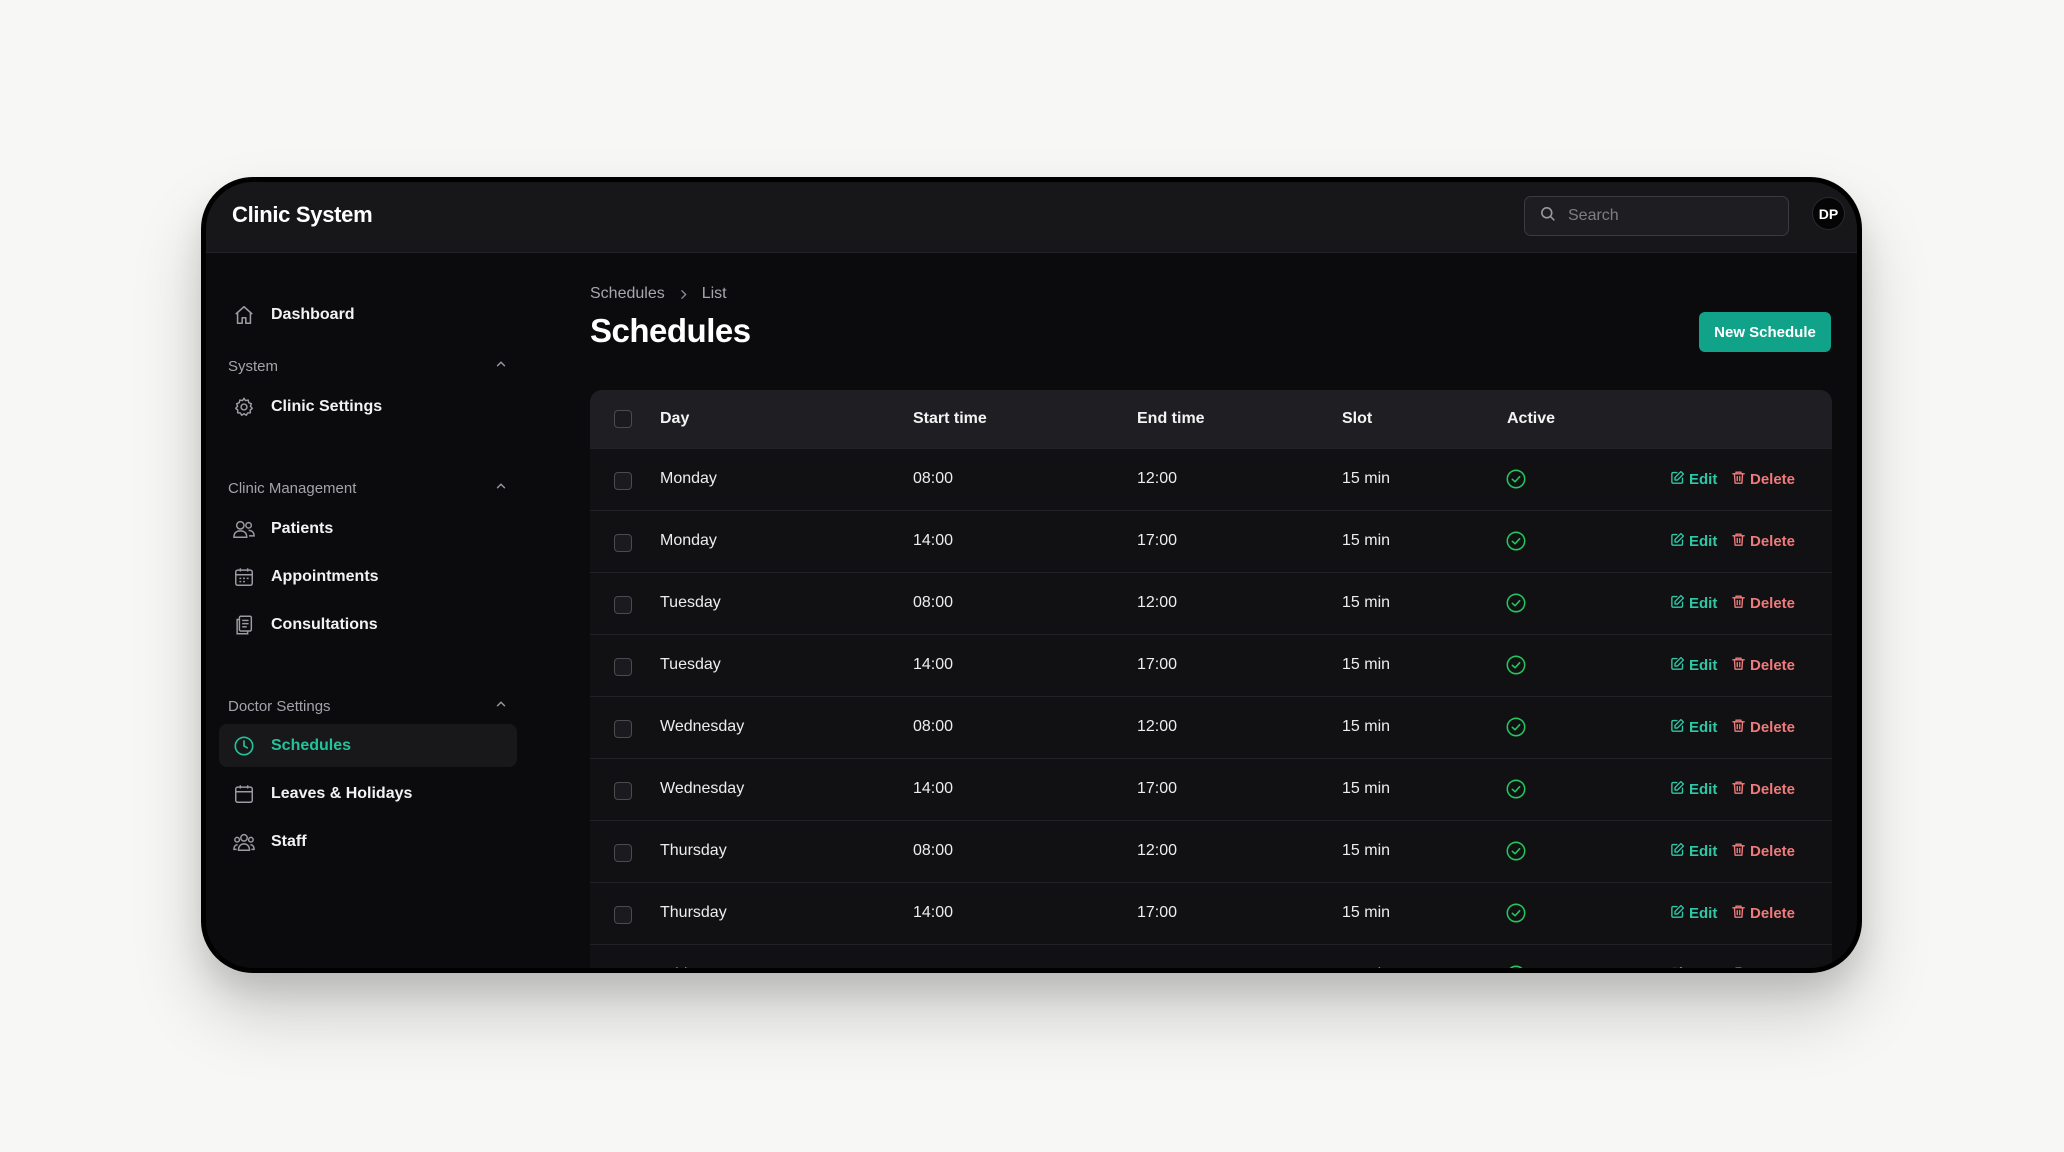  Describe the element at coordinates (688, 540) in the screenshot. I see `cell-day: Monday` at that location.